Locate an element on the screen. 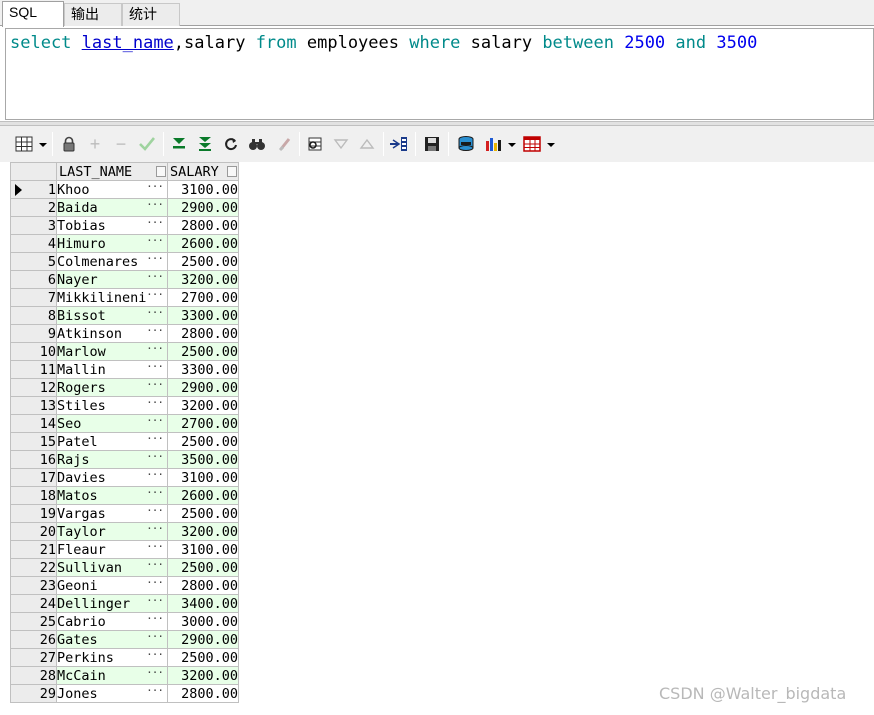 The image size is (874, 715). row-number: 21 is located at coordinates (33, 549).